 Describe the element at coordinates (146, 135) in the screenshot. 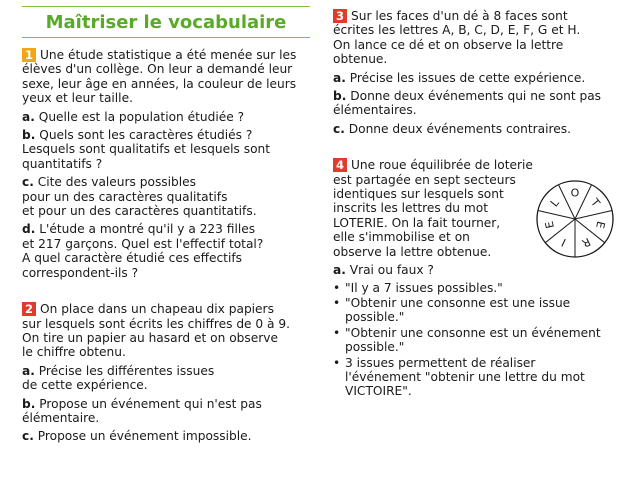

I see `question-text: Quels sont les caractères étudiés ?` at that location.